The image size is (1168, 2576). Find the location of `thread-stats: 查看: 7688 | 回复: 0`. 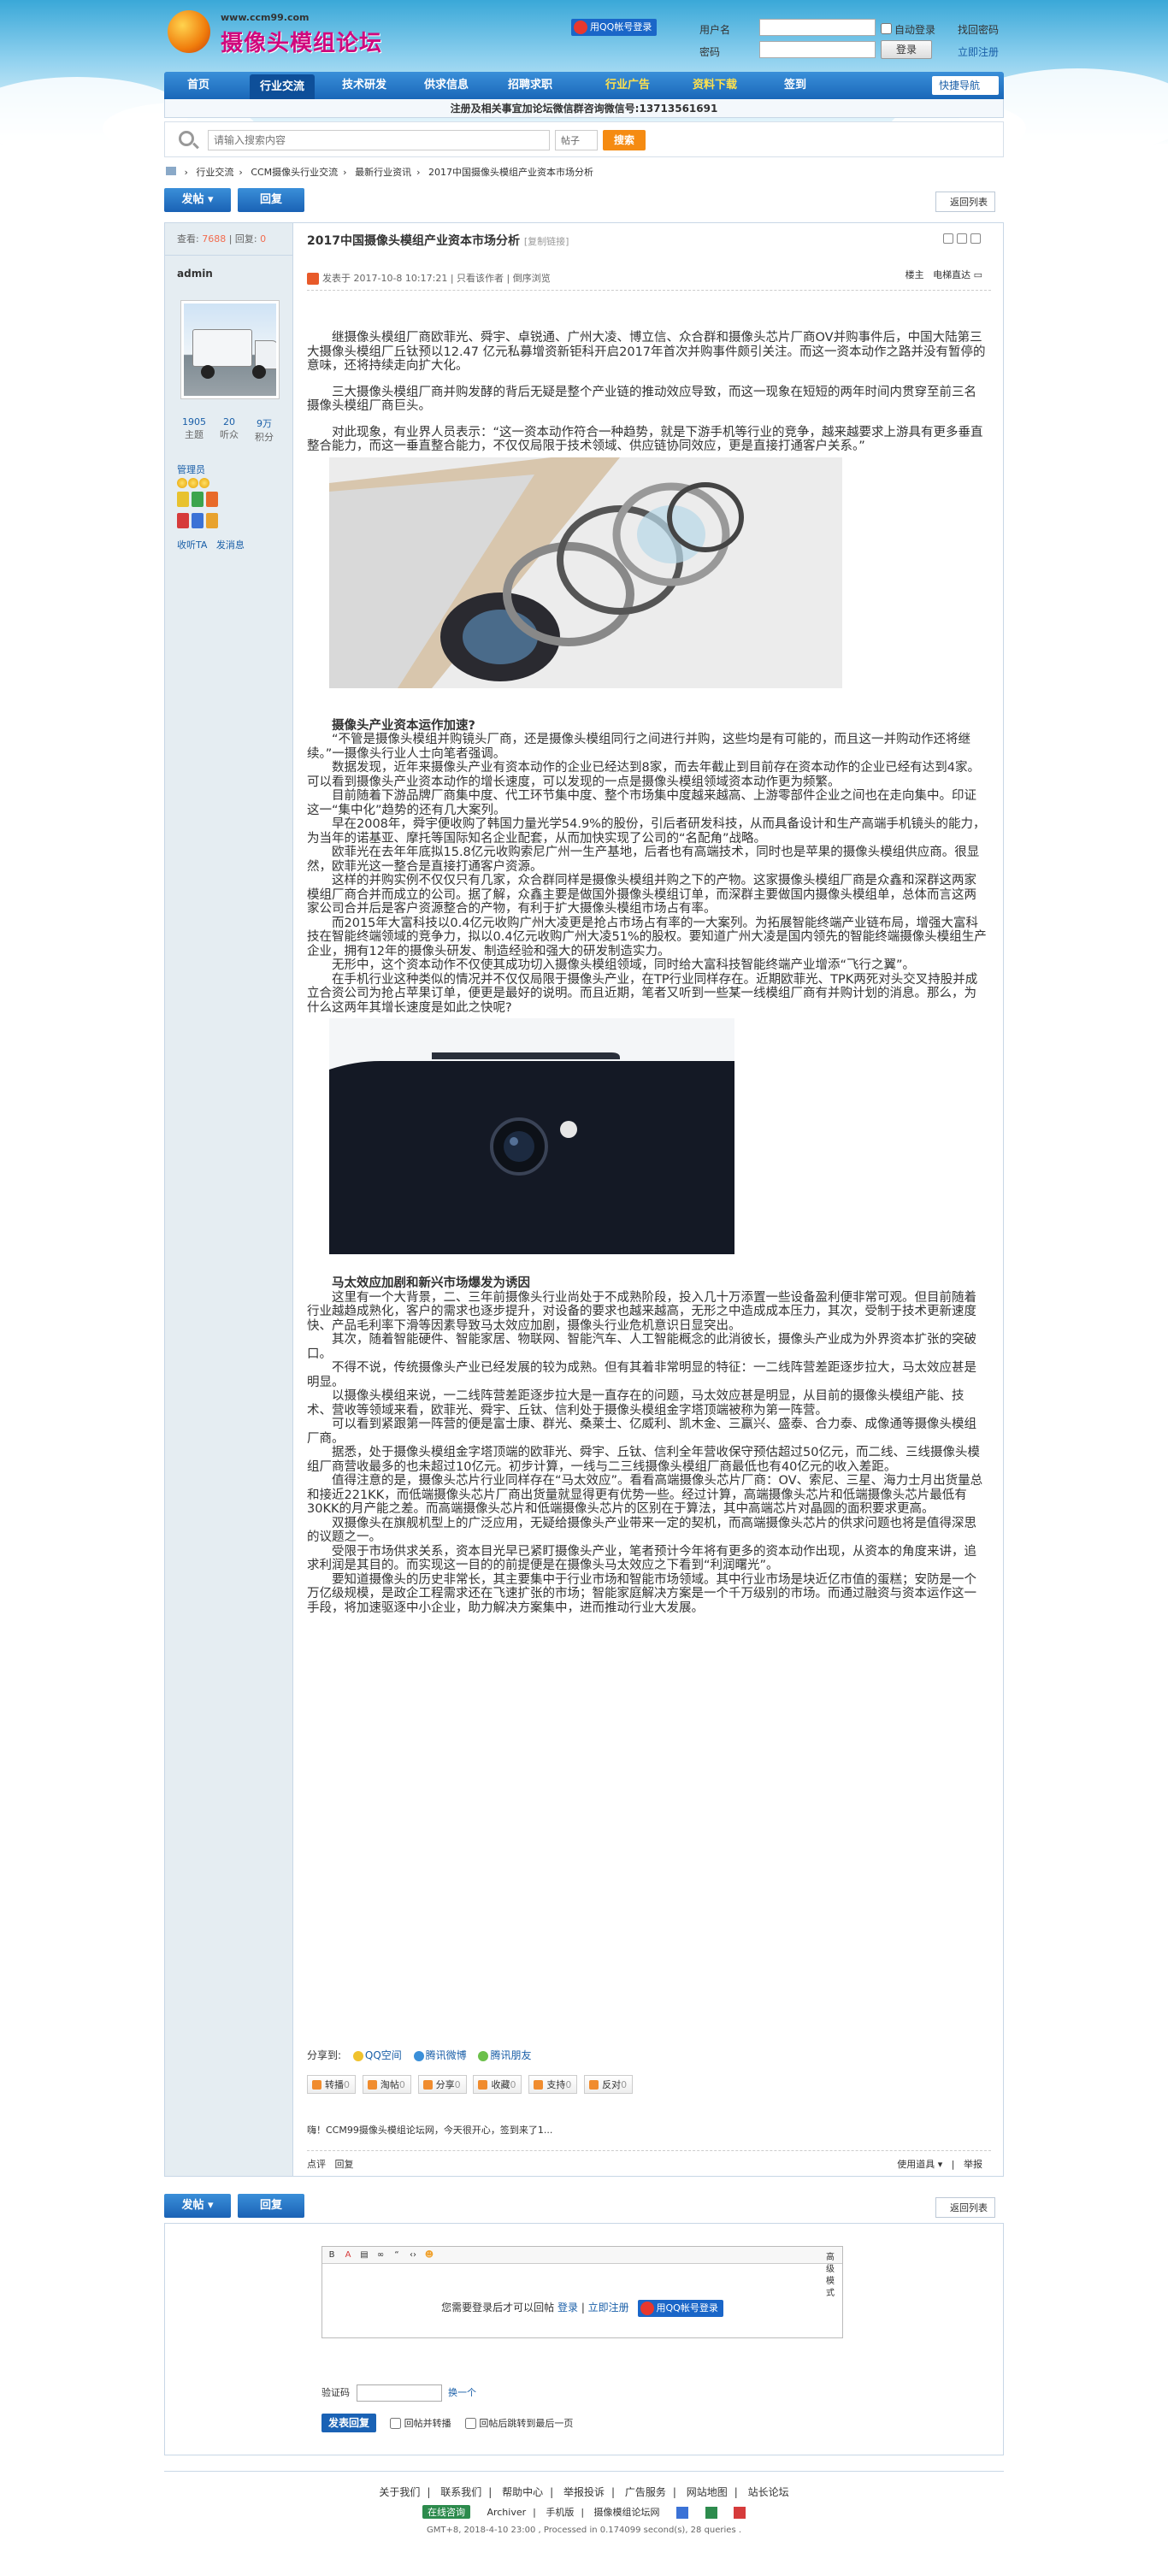

thread-stats: 查看: 7688 | 回复: 0 is located at coordinates (229, 239).